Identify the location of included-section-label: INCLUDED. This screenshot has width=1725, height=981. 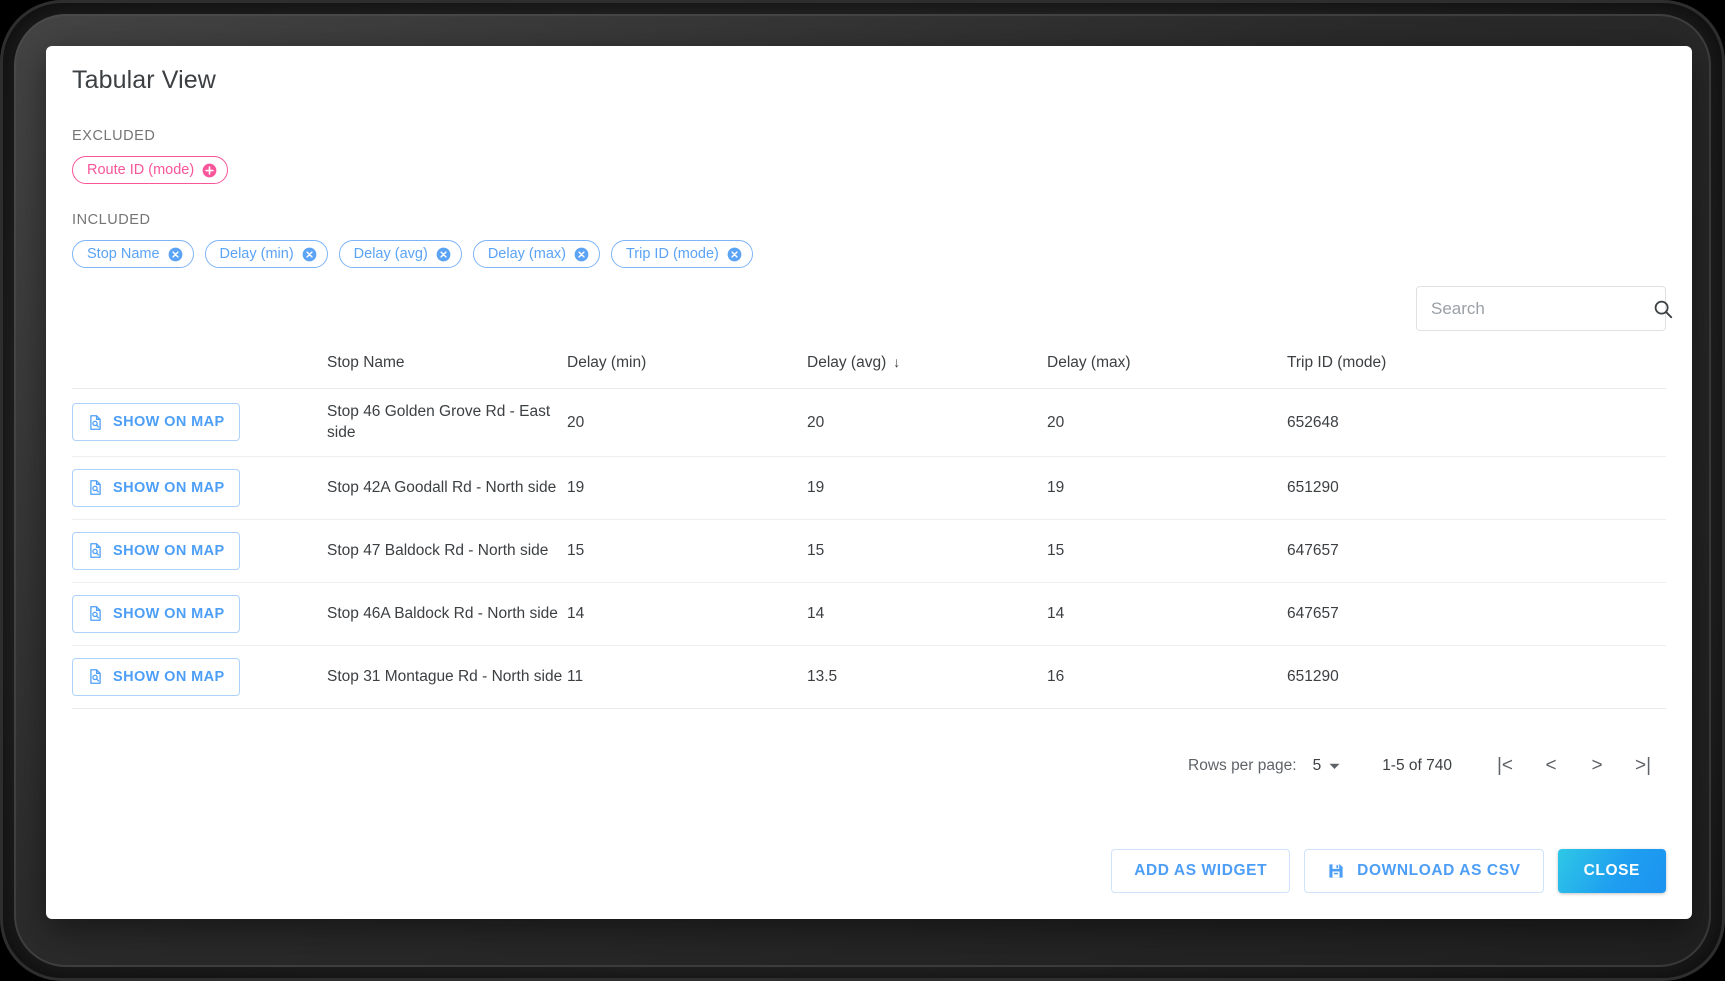
(111, 220).